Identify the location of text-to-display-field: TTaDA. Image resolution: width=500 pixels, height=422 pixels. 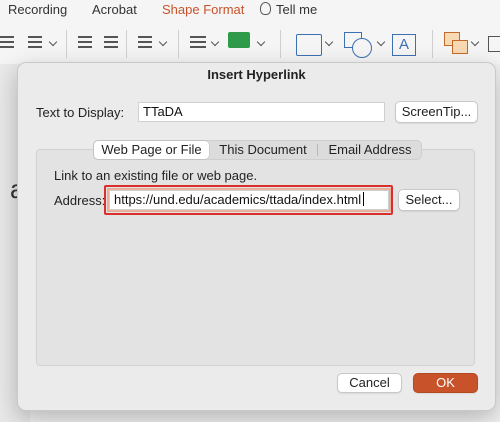
(261, 112).